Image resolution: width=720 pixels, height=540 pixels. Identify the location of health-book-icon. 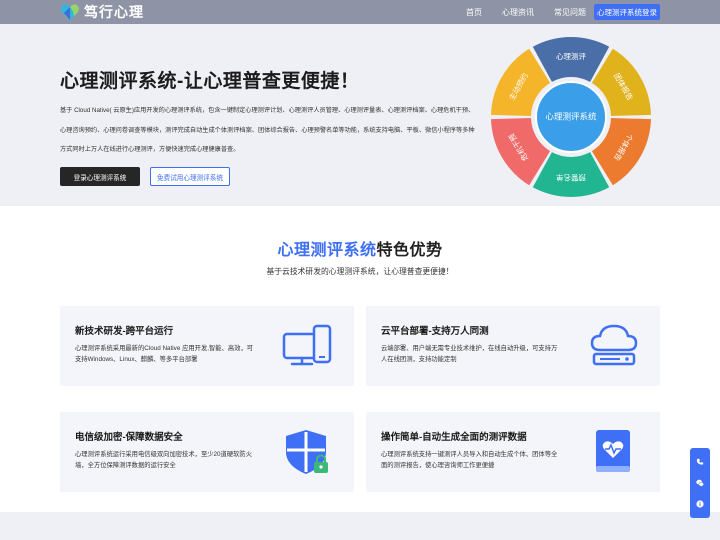
(613, 451).